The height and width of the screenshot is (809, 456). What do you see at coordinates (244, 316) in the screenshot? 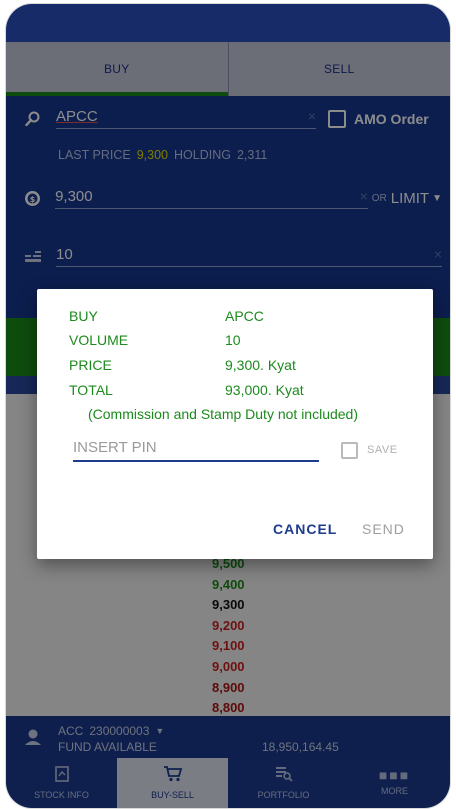
I see `dialog-symbol-value: APCC` at bounding box center [244, 316].